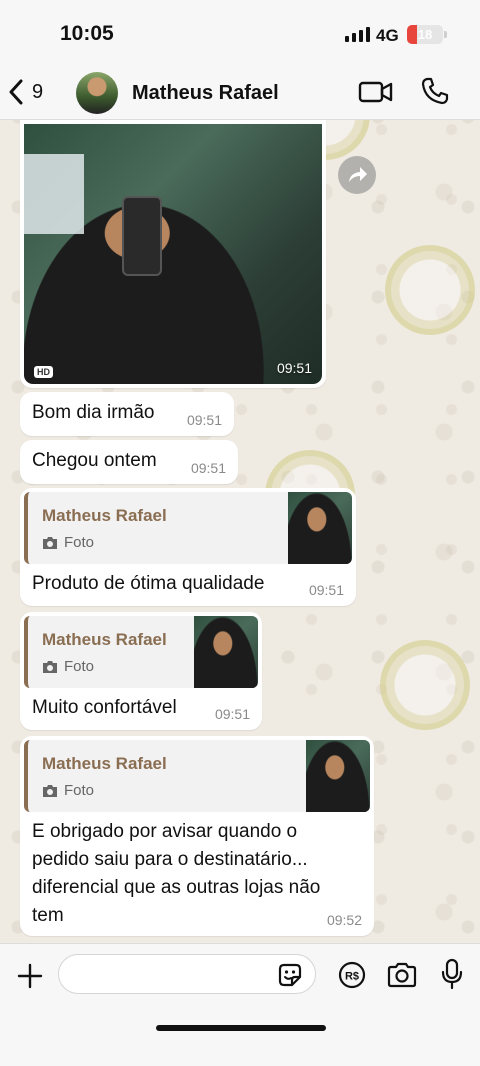 Image resolution: width=480 pixels, height=1066 pixels. I want to click on battery-percent: 18, so click(425, 34).